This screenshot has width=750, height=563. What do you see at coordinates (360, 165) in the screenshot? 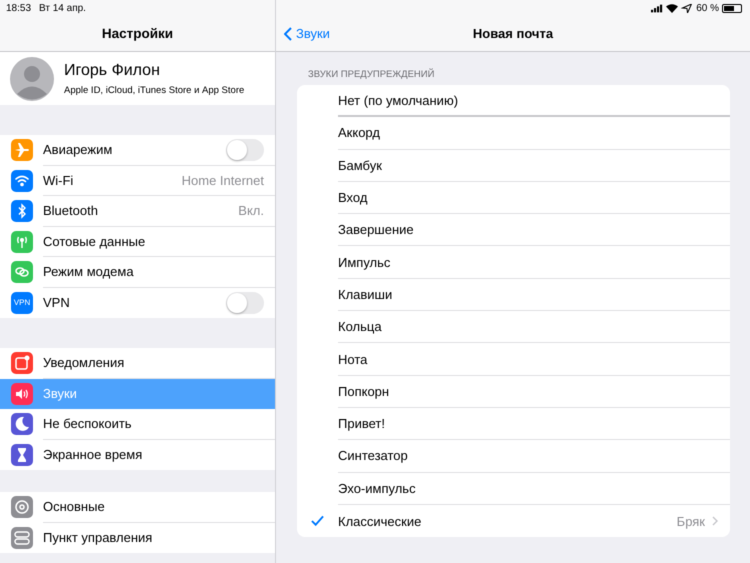
I see `sound-name: Бамбук` at bounding box center [360, 165].